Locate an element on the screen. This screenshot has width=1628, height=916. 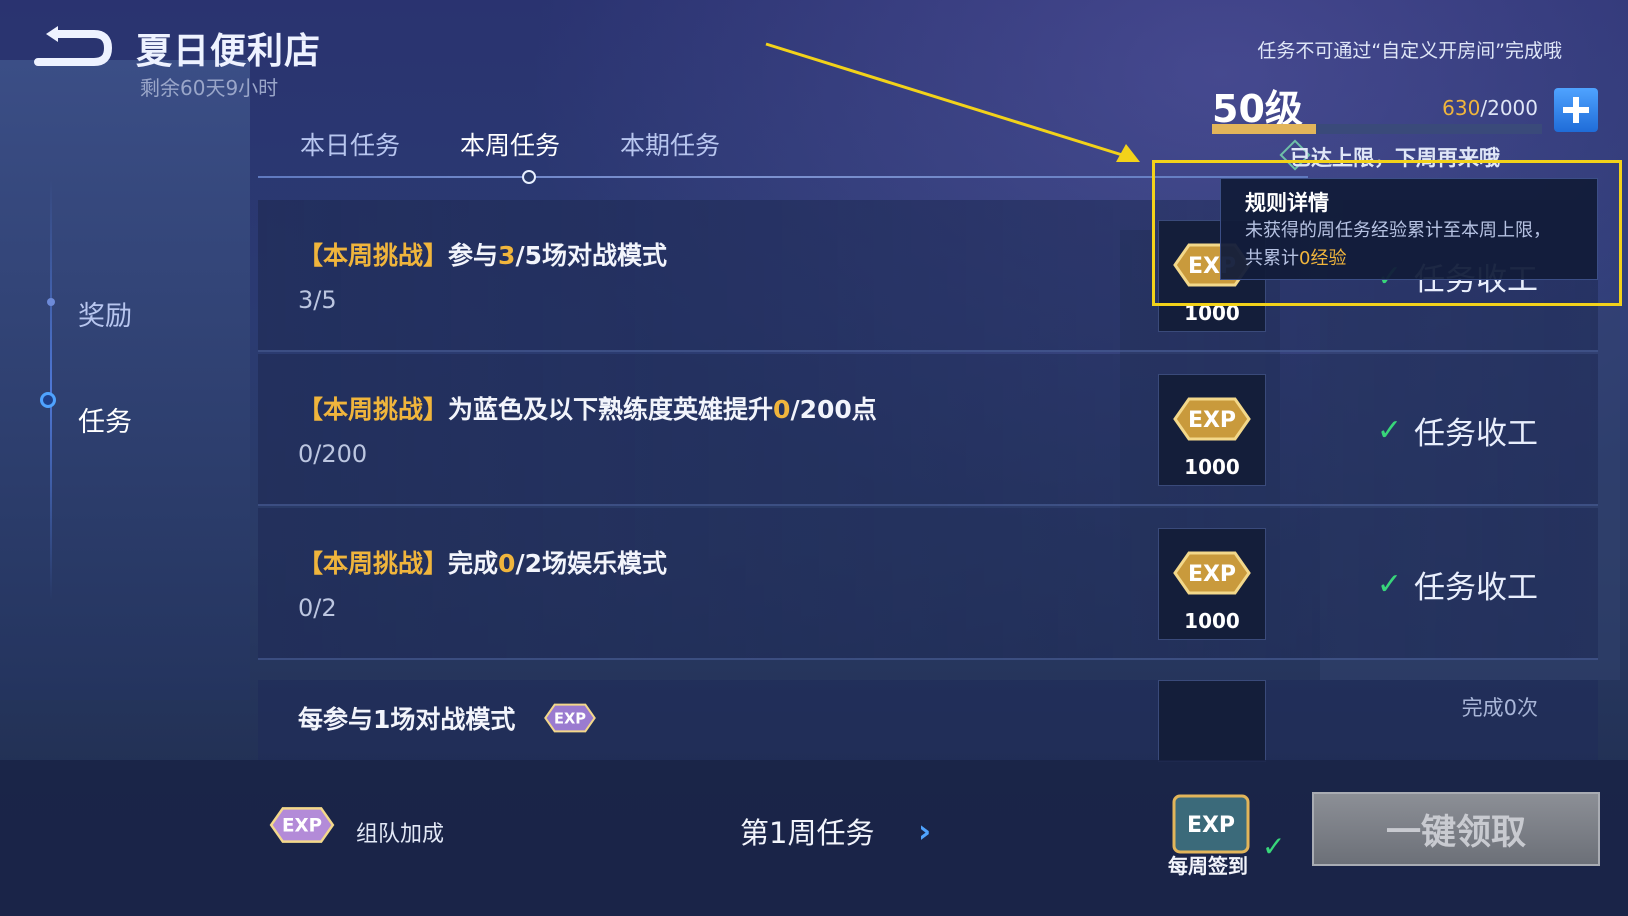
exp-count: 630/2000 is located at coordinates (1490, 108).